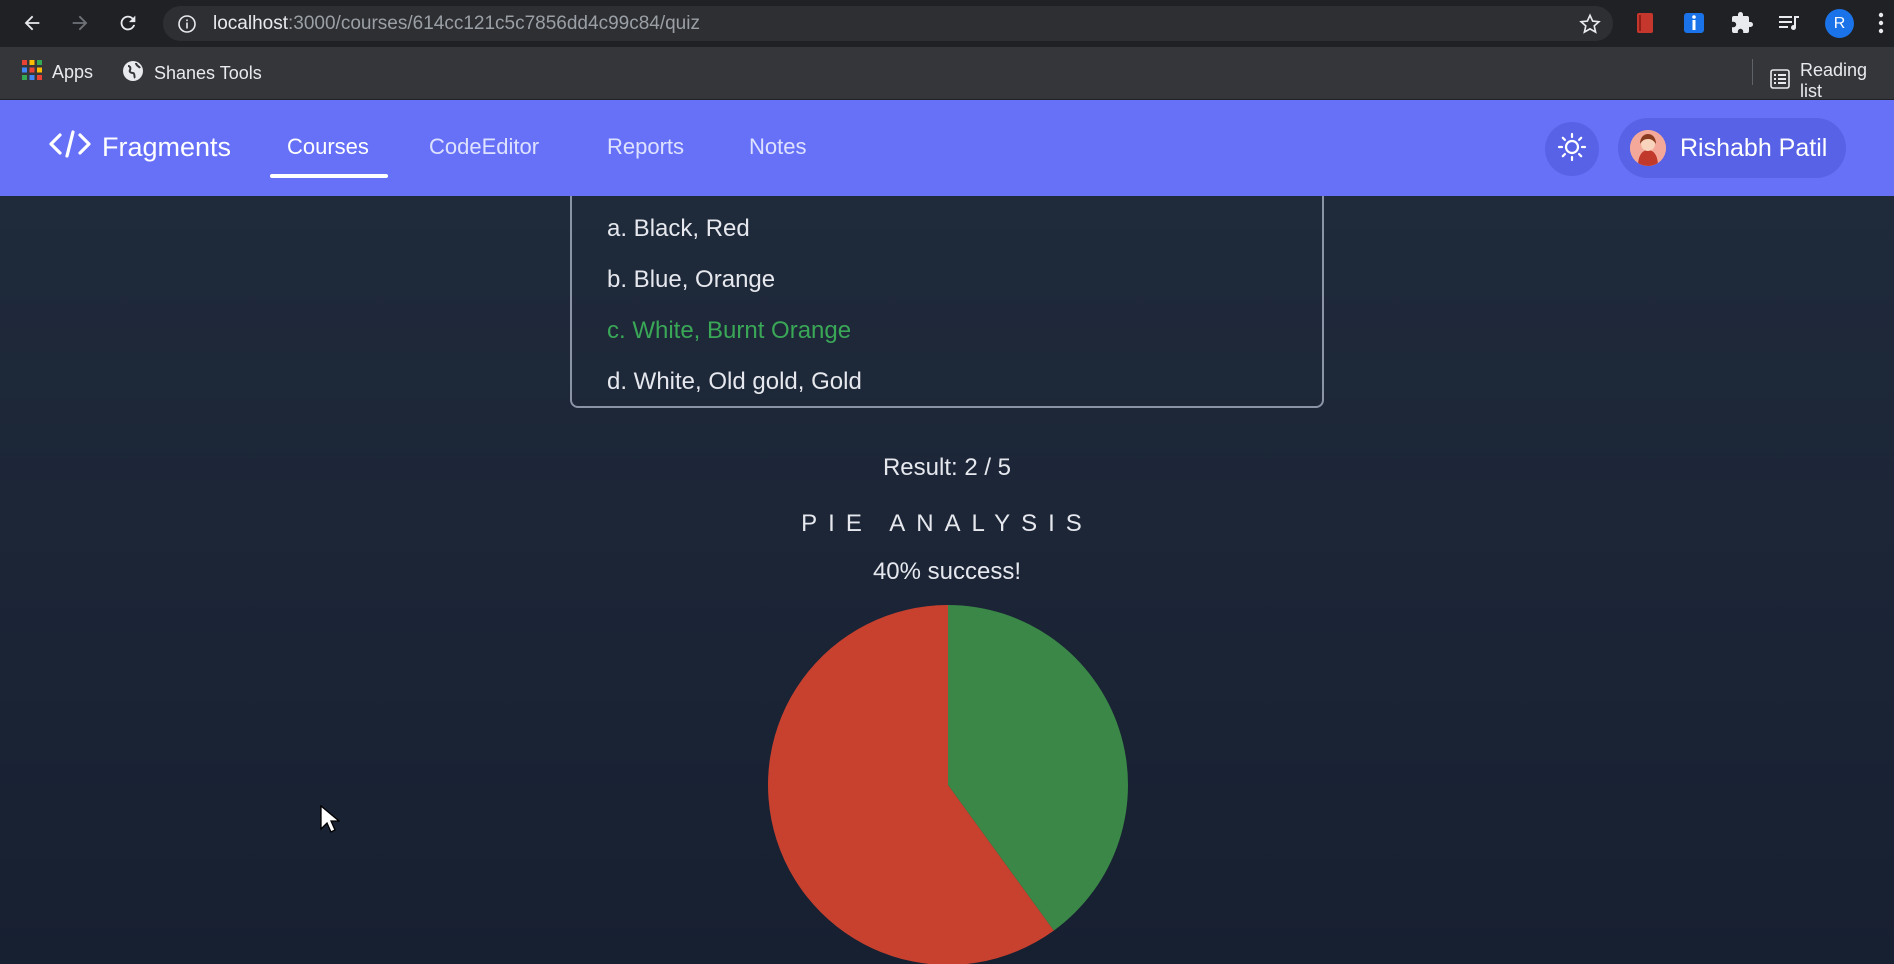 Image resolution: width=1894 pixels, height=964 pixels. I want to click on option-b: b. Blue, Orange, so click(691, 280).